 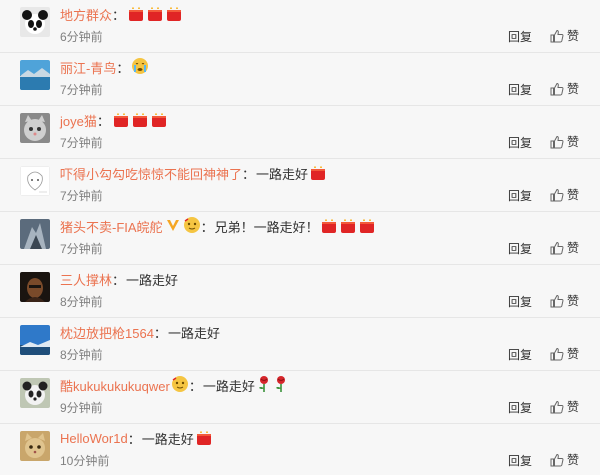 I want to click on comment-line: joye猫：, so click(x=114, y=120).